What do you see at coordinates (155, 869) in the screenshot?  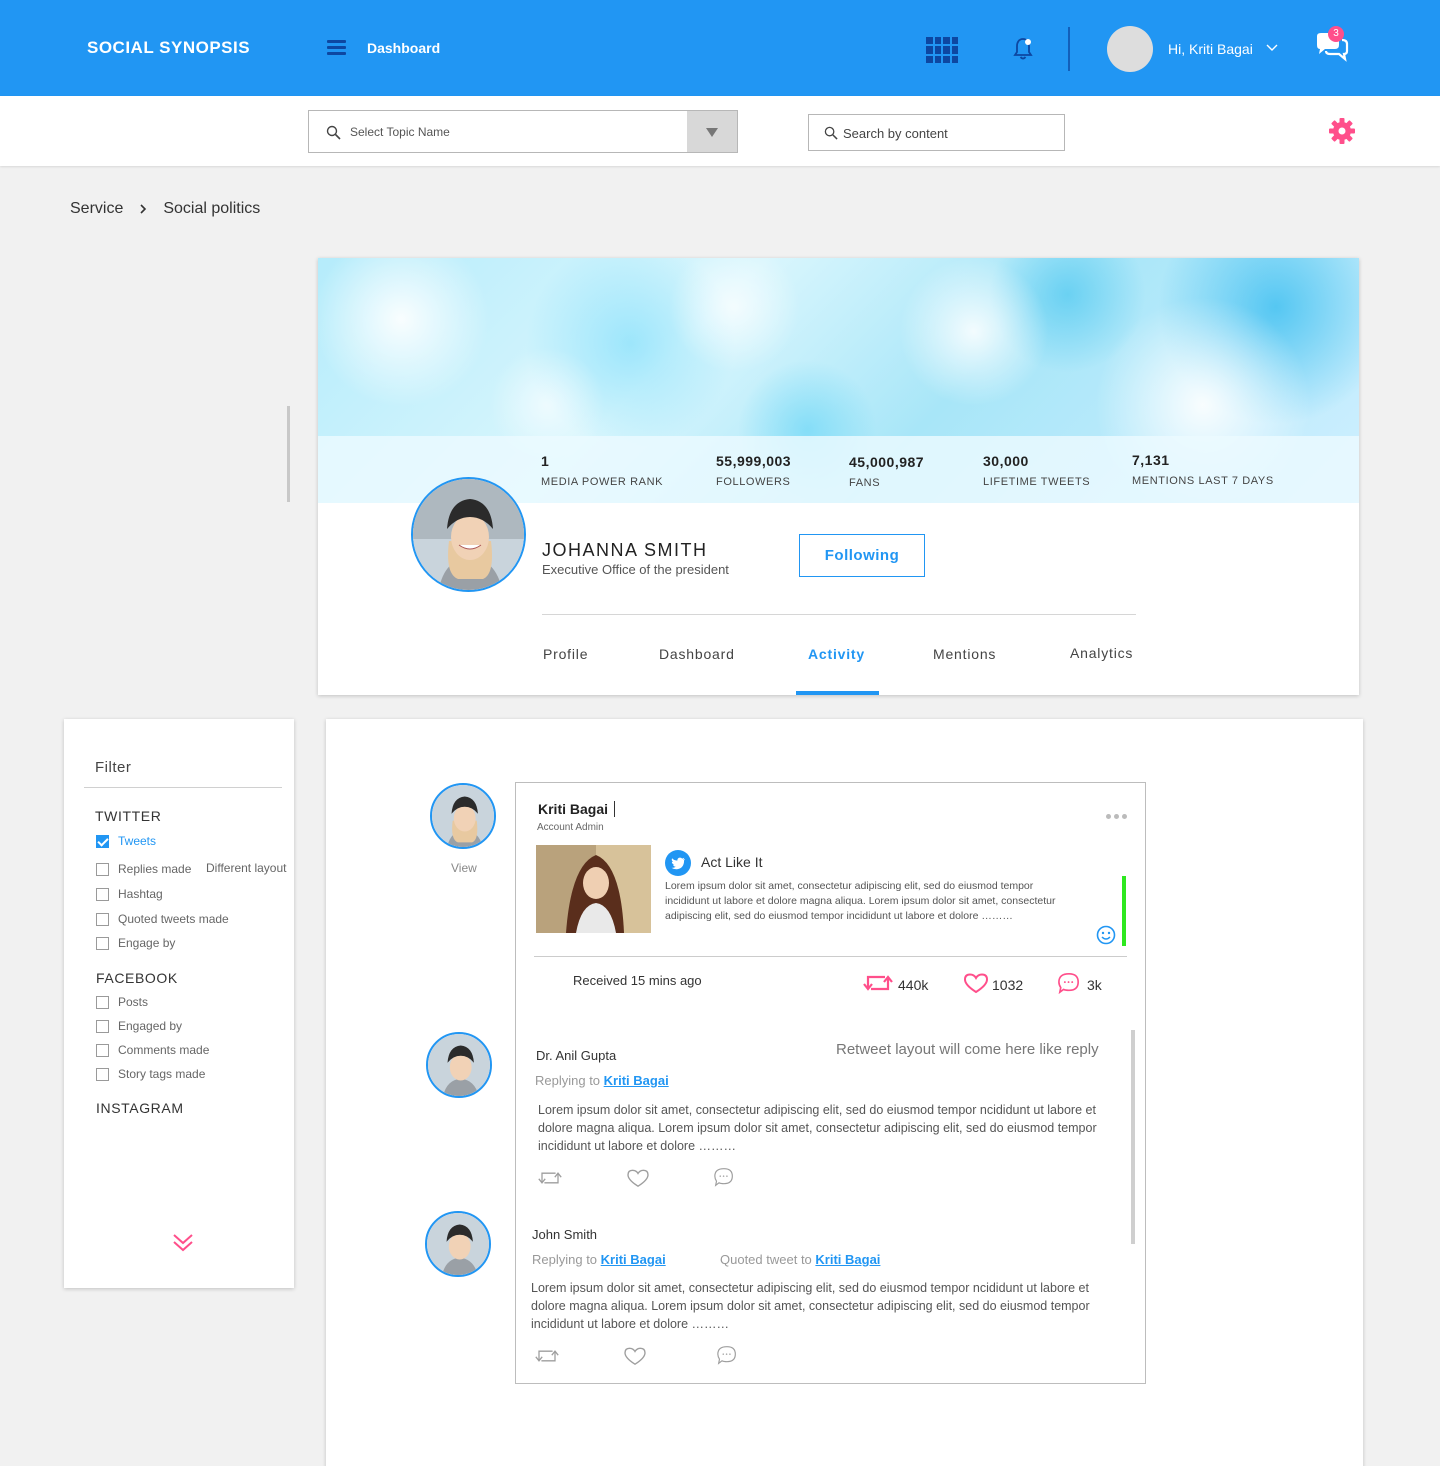 I see `filter-label: Replies made` at bounding box center [155, 869].